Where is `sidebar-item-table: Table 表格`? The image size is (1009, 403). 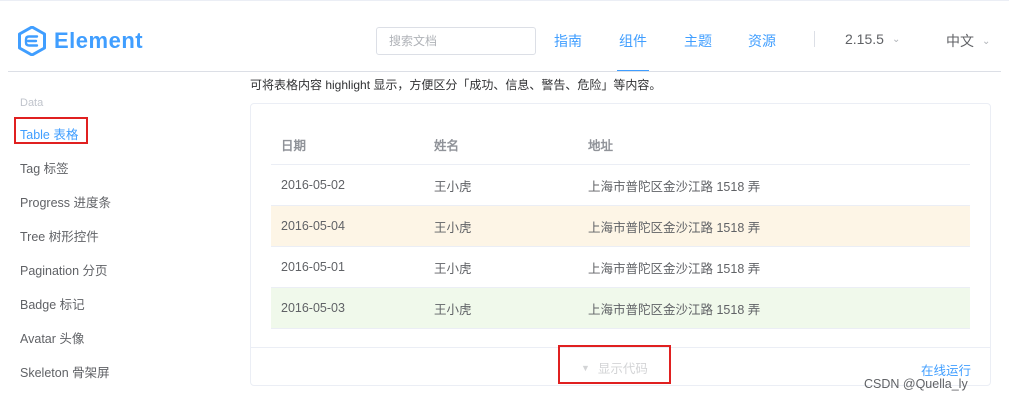
sidebar-item-table: Table 表格 is located at coordinates (49, 133).